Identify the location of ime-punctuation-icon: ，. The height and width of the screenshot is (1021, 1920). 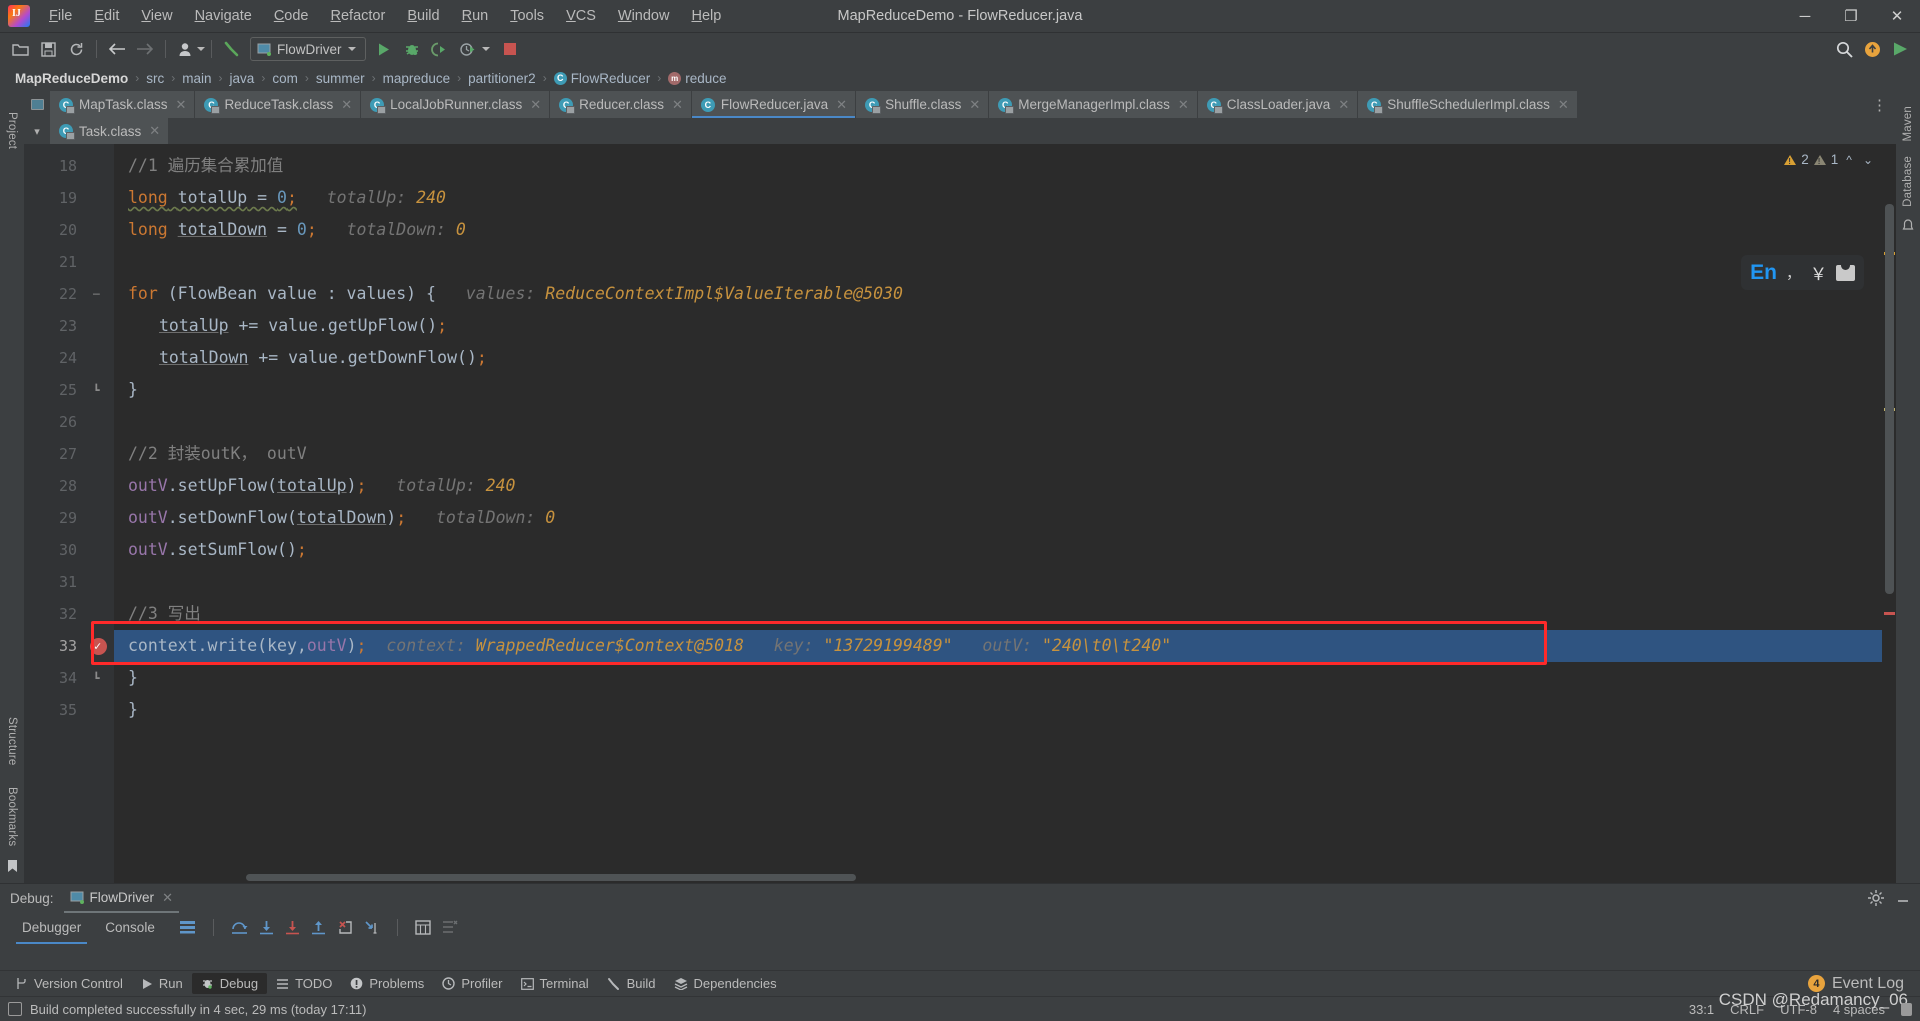
(1793, 272).